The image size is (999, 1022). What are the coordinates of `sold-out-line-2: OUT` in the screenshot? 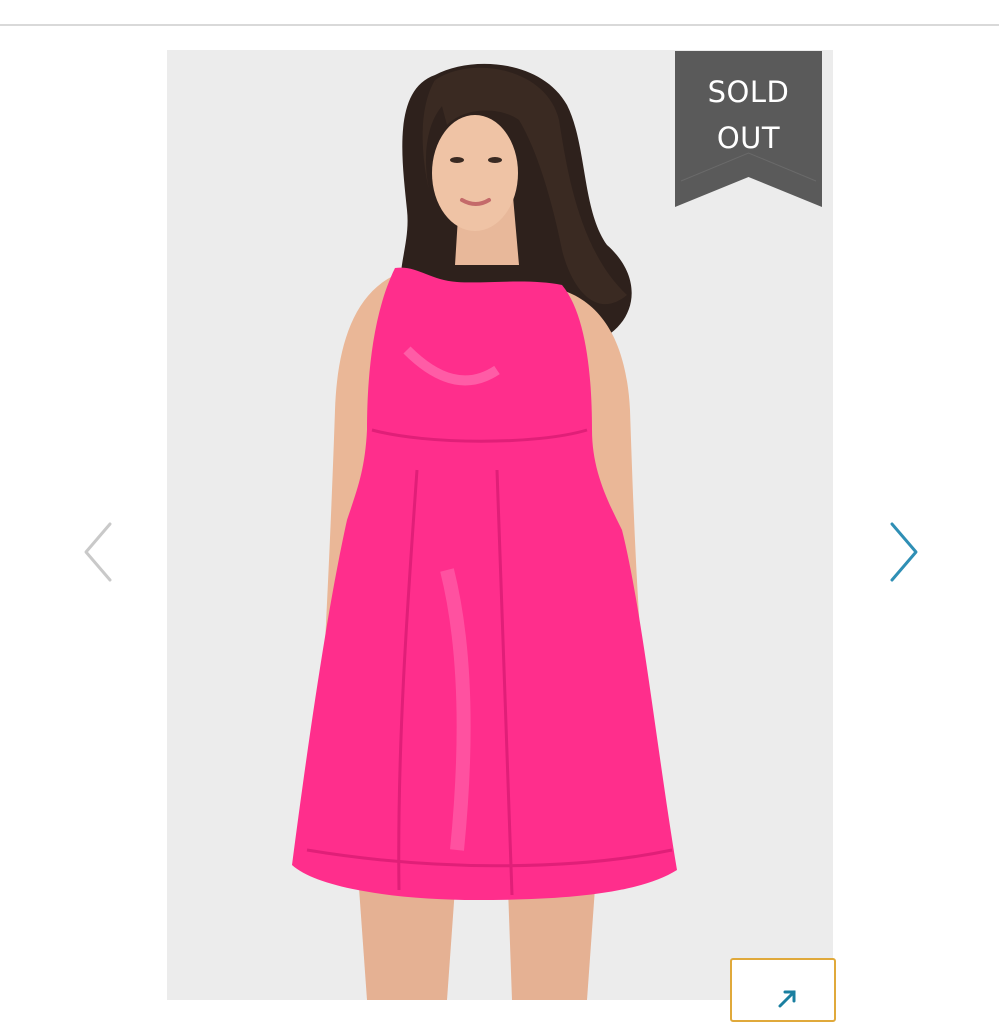 It's located at (748, 138).